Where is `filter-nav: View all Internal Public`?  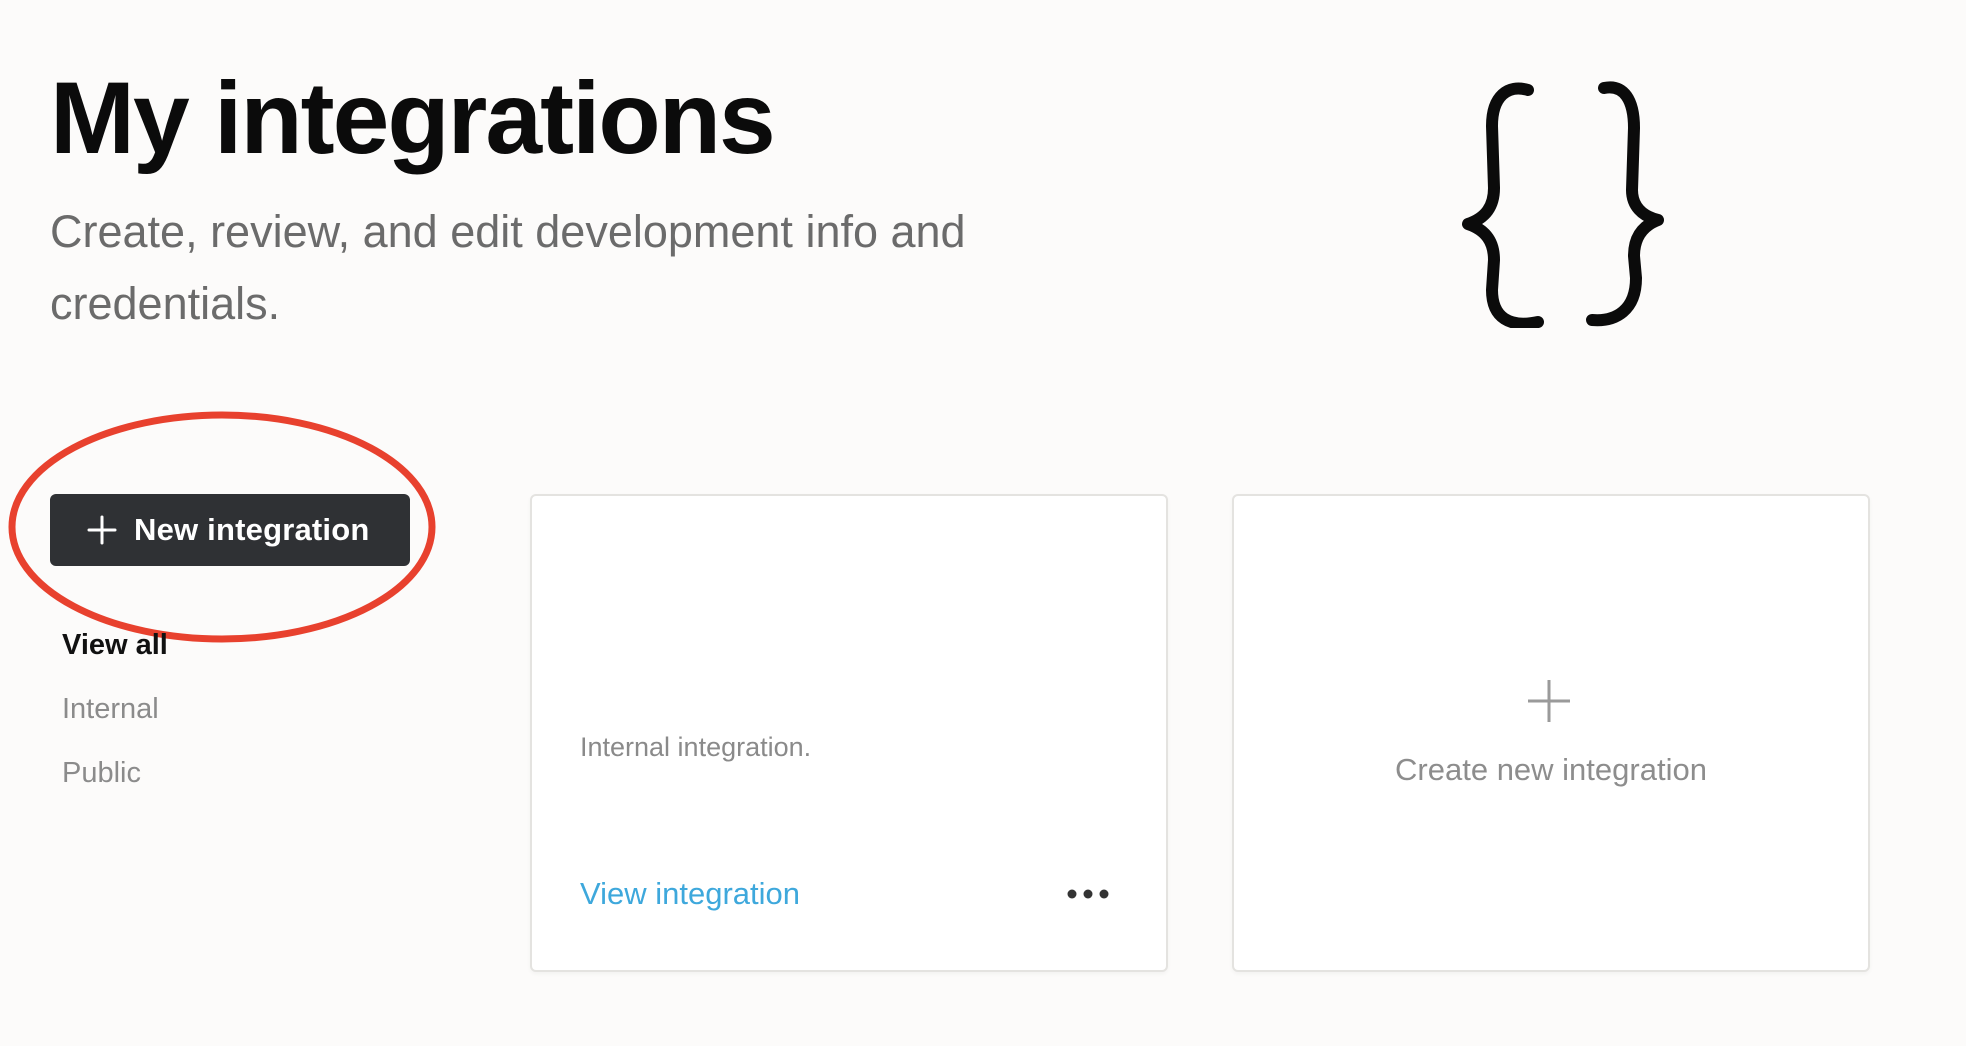
filter-nav: View all Internal Public is located at coordinates (212, 716).